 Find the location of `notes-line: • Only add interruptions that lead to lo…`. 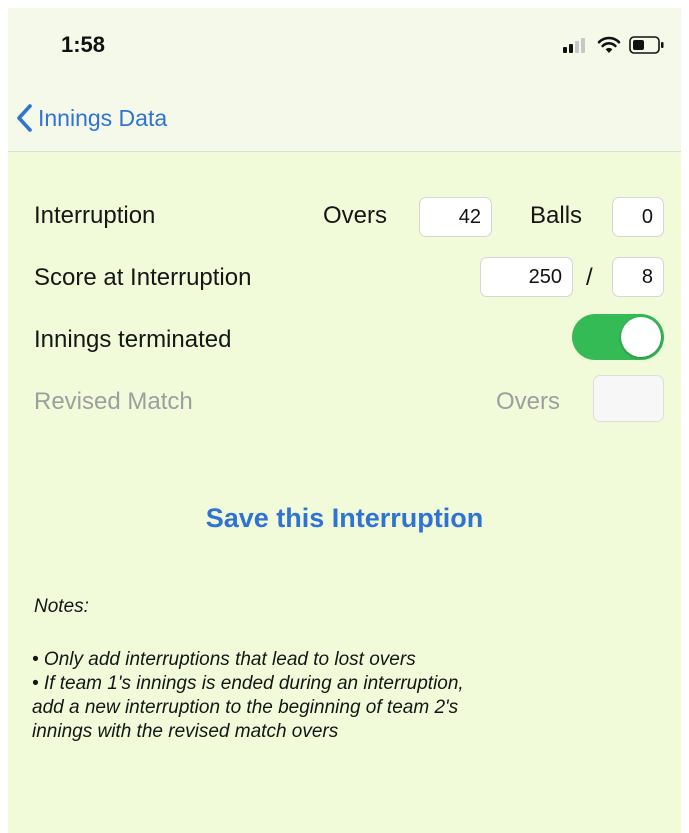

notes-line: • Only add interruptions that lead to lo… is located at coordinates (224, 659).